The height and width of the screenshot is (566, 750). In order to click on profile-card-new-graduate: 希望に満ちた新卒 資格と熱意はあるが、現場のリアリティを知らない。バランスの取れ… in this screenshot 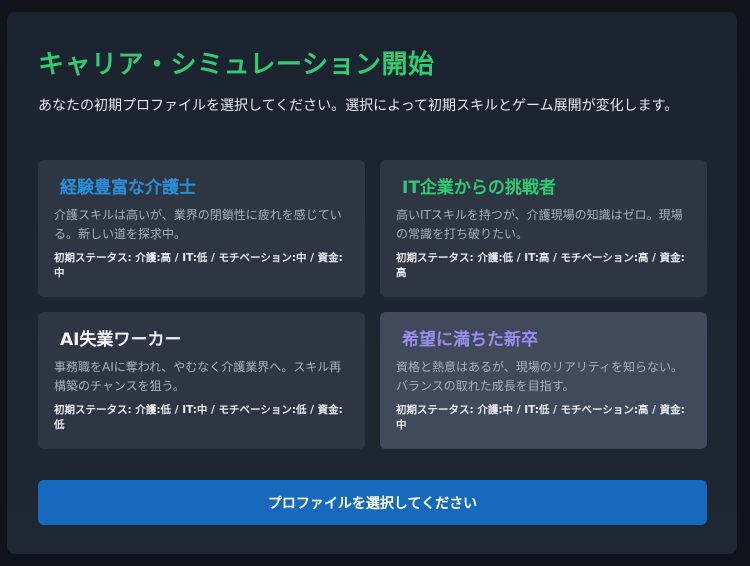, I will do `click(543, 380)`.